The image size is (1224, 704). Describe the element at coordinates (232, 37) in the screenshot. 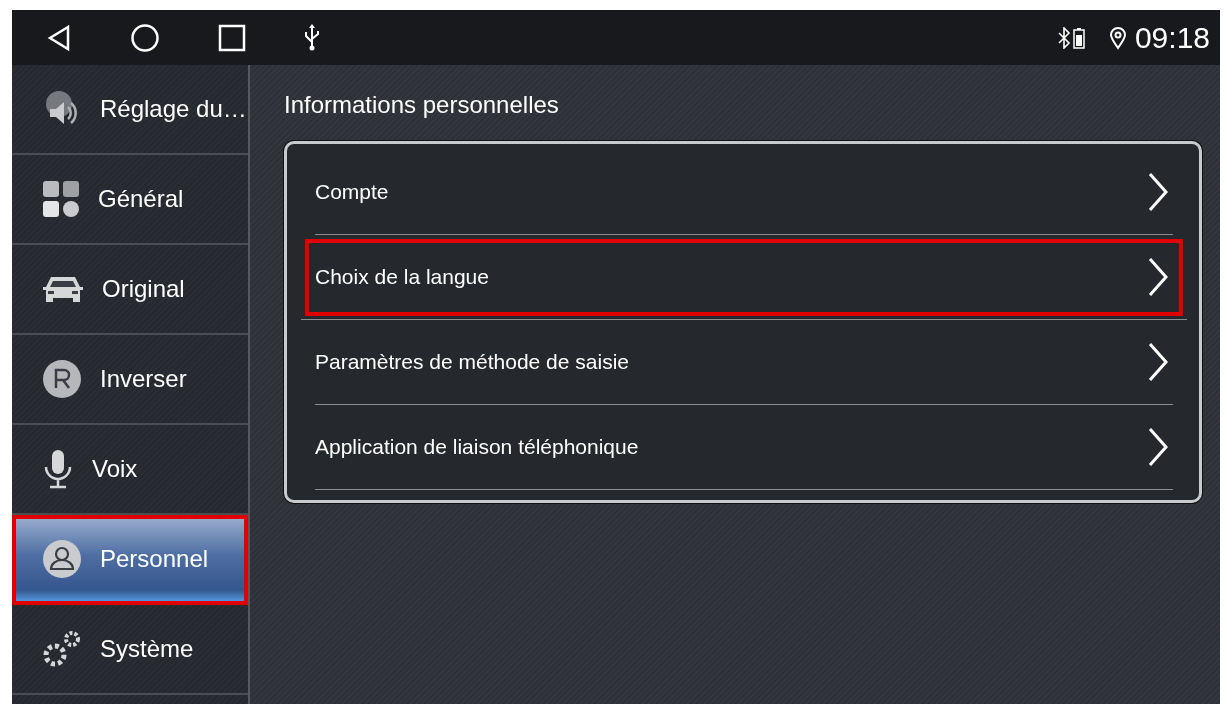

I see `recents-icon` at that location.